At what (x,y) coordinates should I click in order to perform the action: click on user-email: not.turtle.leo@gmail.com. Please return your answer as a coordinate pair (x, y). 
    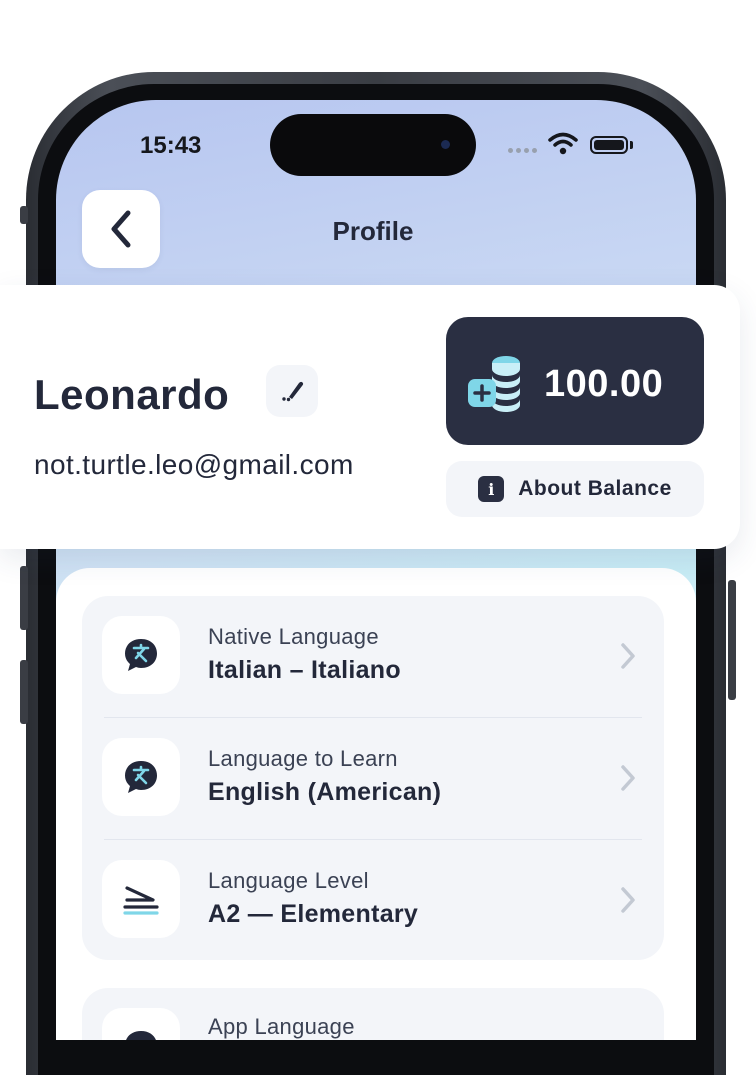
    Looking at the image, I should click on (194, 464).